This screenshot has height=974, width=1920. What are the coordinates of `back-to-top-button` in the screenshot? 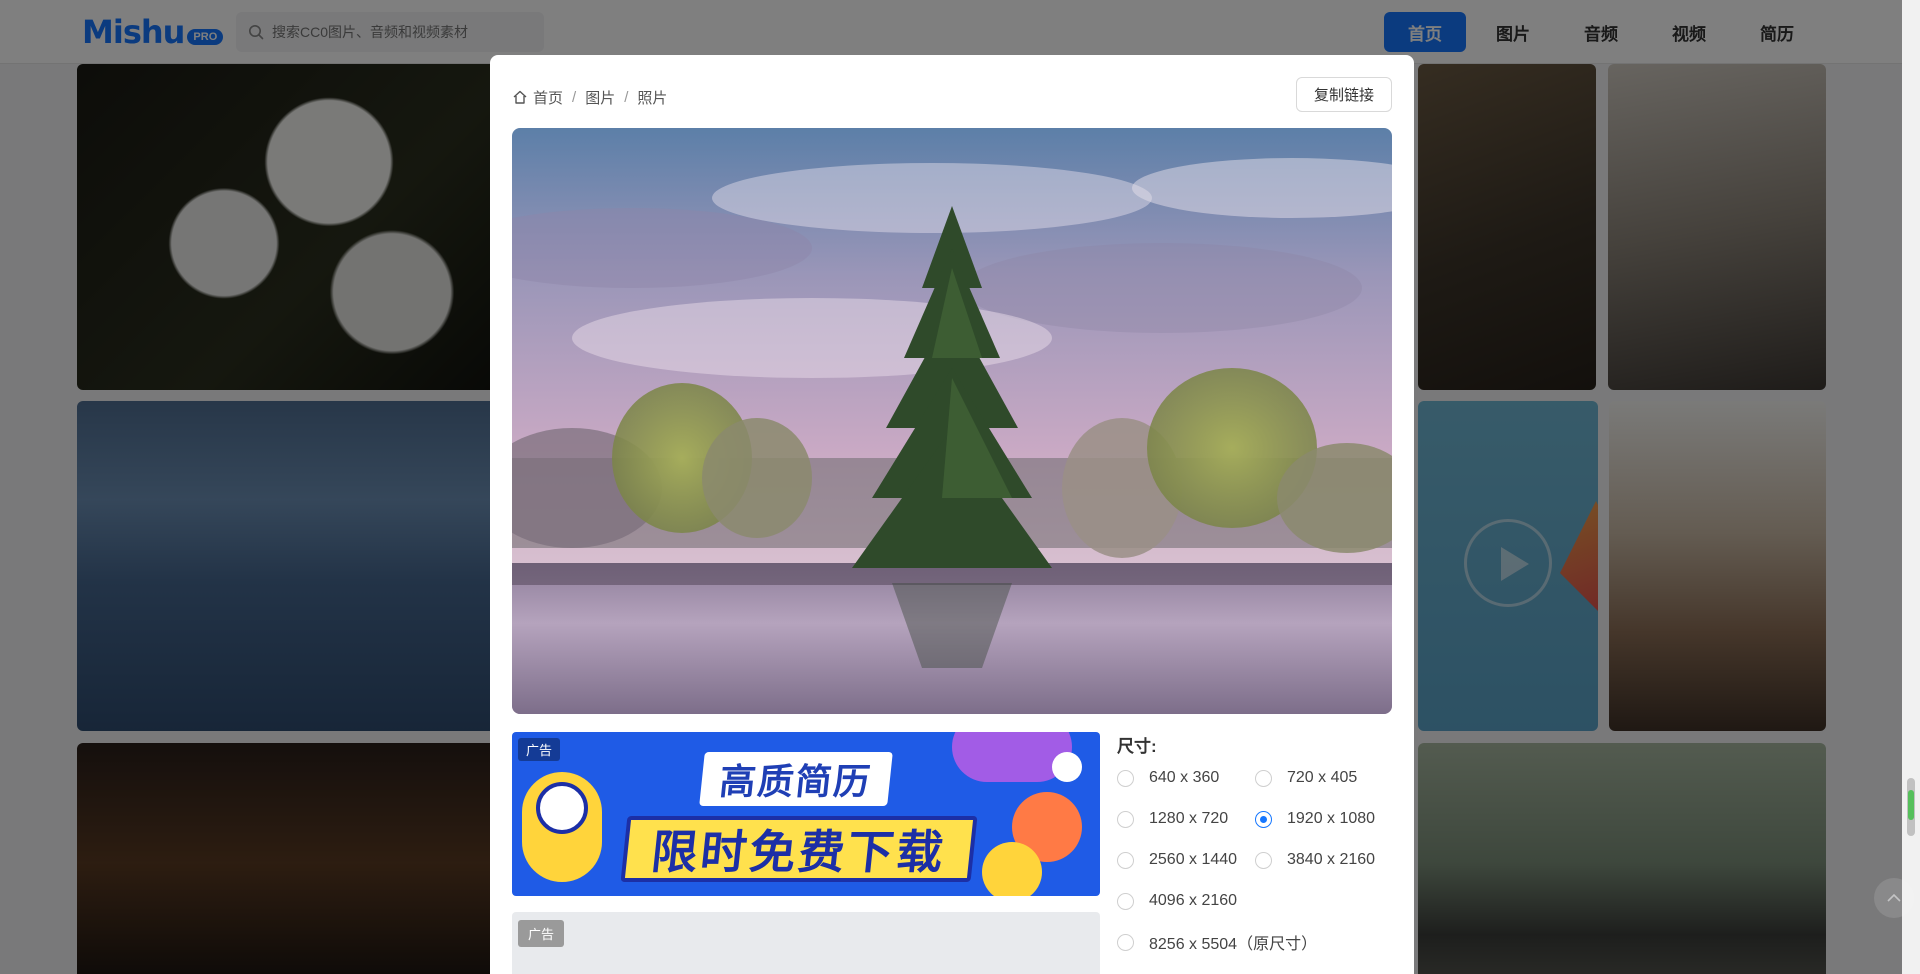 It's located at (1894, 898).